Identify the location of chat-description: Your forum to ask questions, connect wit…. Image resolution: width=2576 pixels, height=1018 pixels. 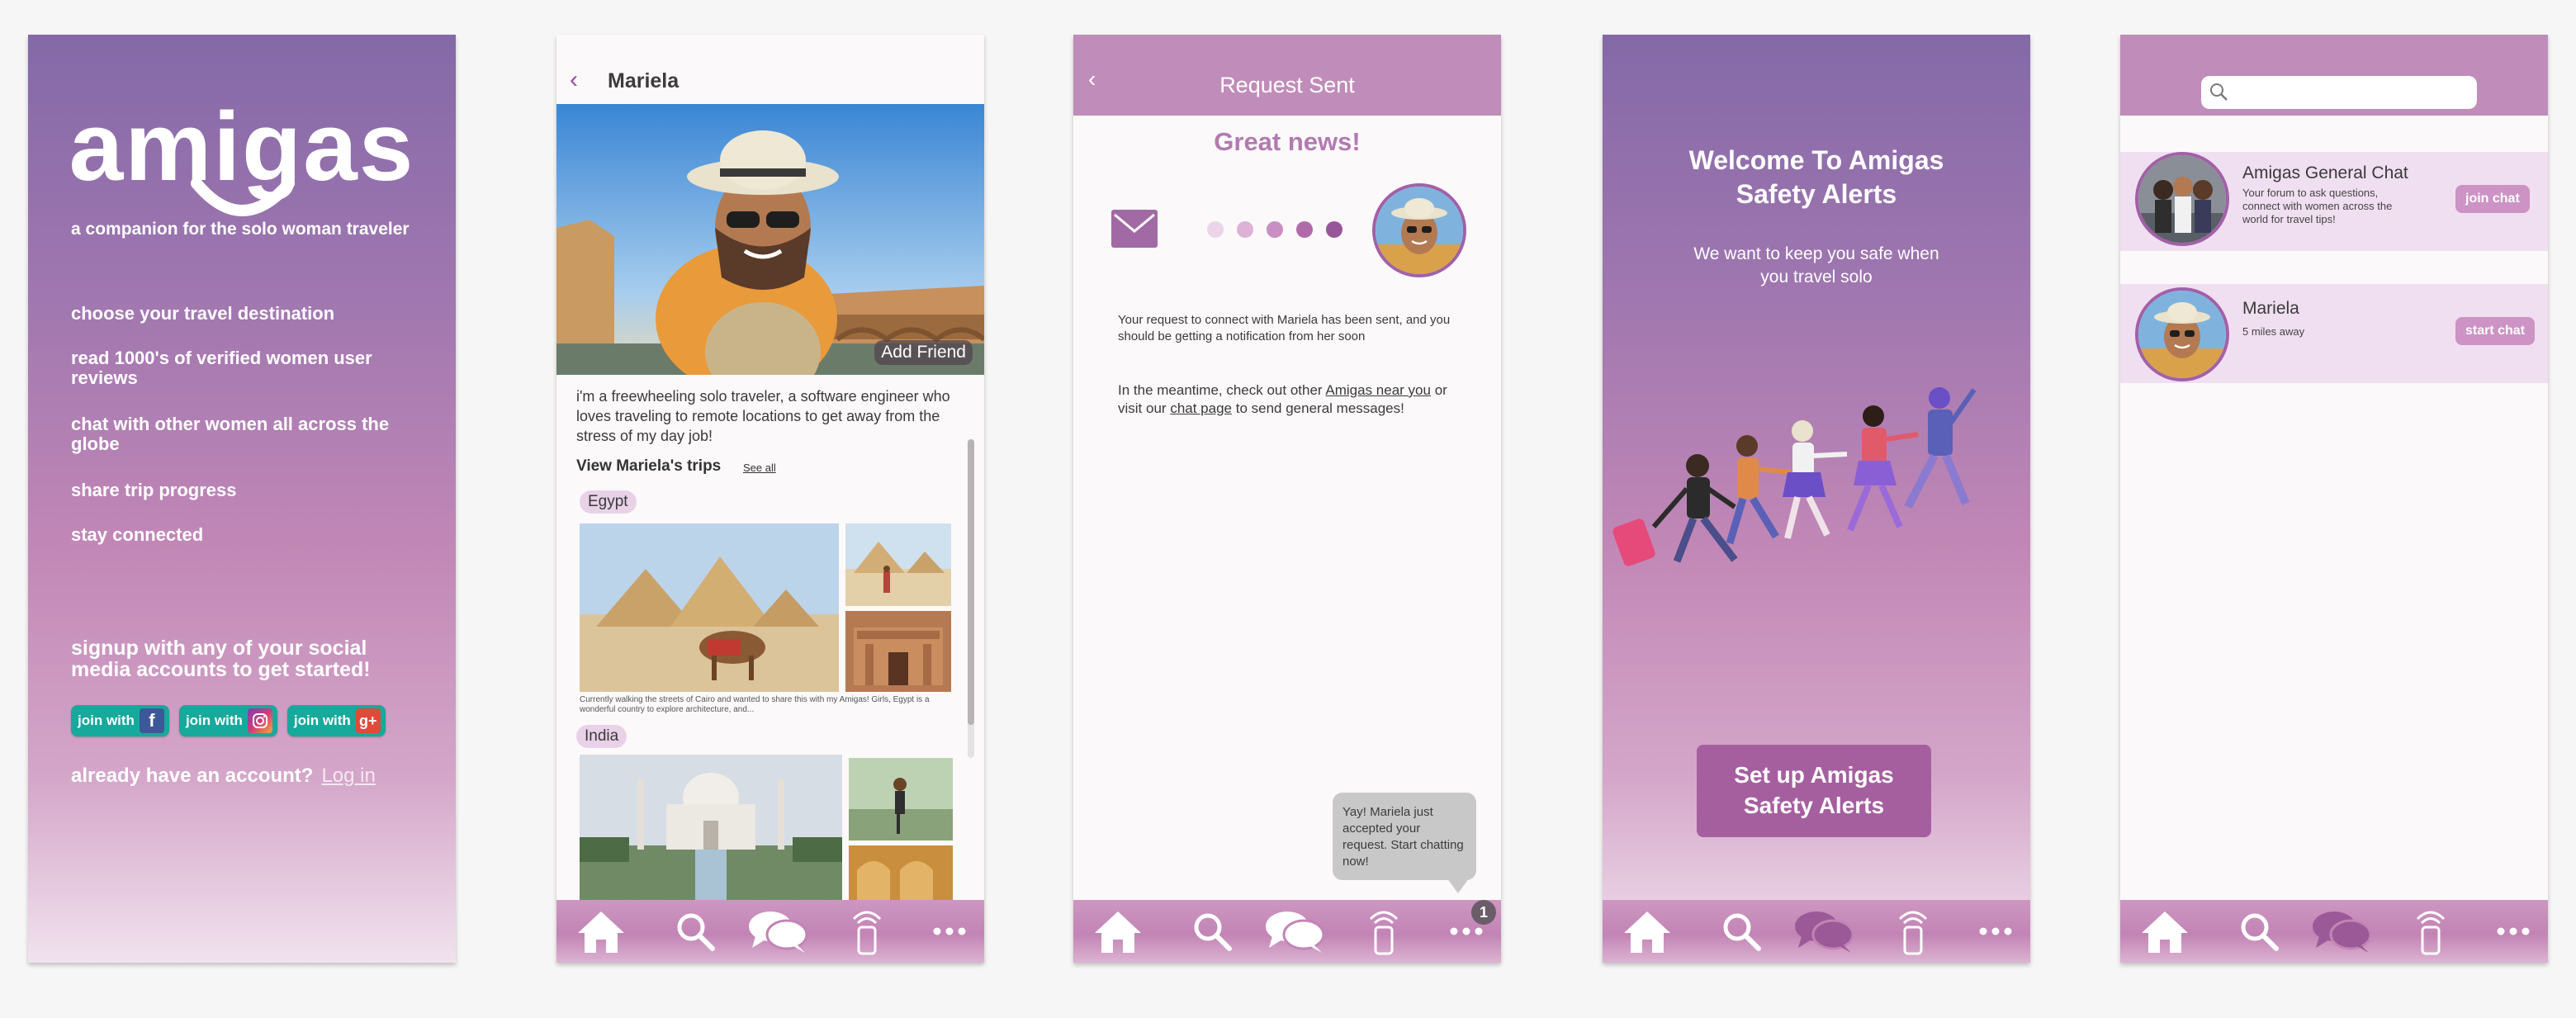
(2317, 206).